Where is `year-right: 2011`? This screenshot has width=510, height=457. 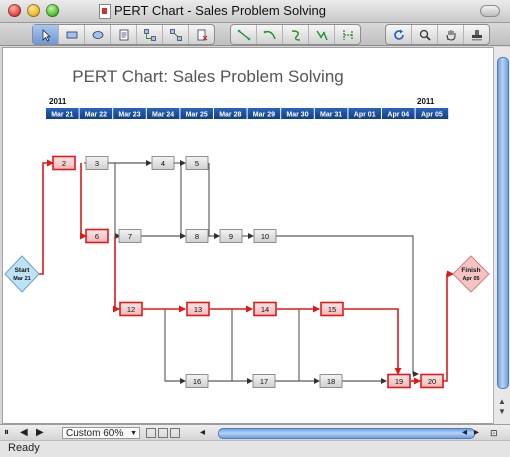 year-right: 2011 is located at coordinates (426, 101).